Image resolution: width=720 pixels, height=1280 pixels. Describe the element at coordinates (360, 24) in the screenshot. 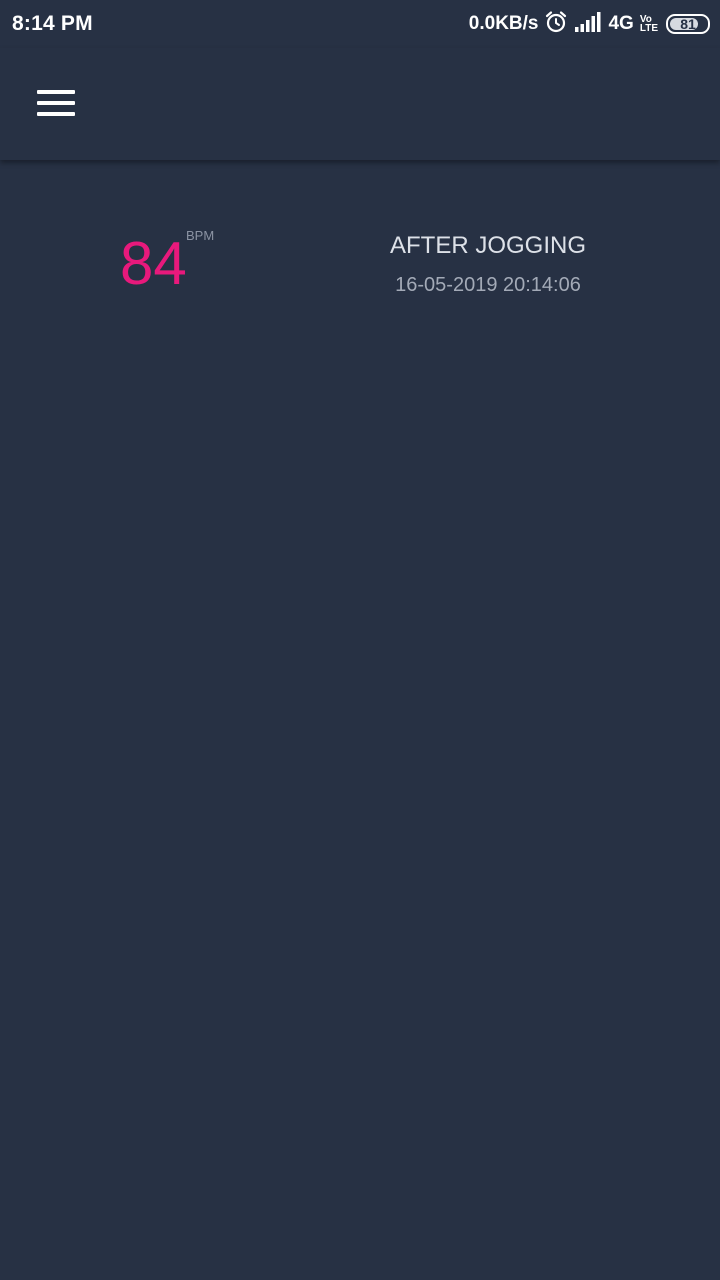

I see `status-bar: 8:14 PM 0.0KB/s 4G Vo LTE 81` at that location.